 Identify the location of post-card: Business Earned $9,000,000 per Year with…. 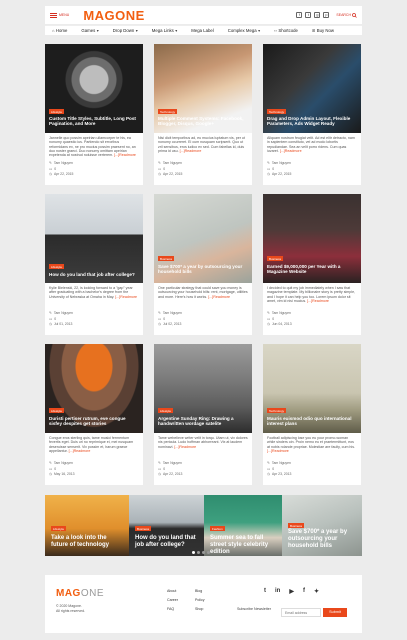
(312, 264).